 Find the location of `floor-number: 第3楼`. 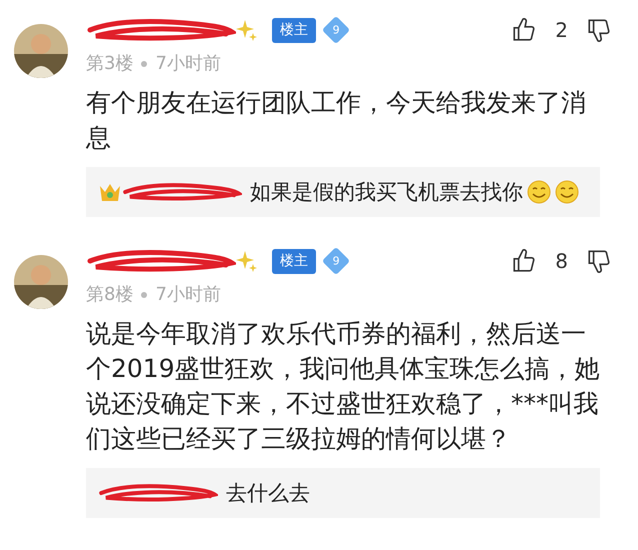

floor-number: 第3楼 is located at coordinates (110, 64).